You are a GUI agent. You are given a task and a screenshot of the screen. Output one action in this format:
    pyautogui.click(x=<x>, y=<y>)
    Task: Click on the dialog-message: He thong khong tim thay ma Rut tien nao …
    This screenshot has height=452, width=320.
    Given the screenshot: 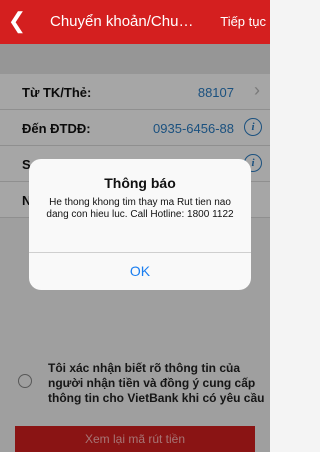 What is the action you would take?
    pyautogui.click(x=140, y=208)
    